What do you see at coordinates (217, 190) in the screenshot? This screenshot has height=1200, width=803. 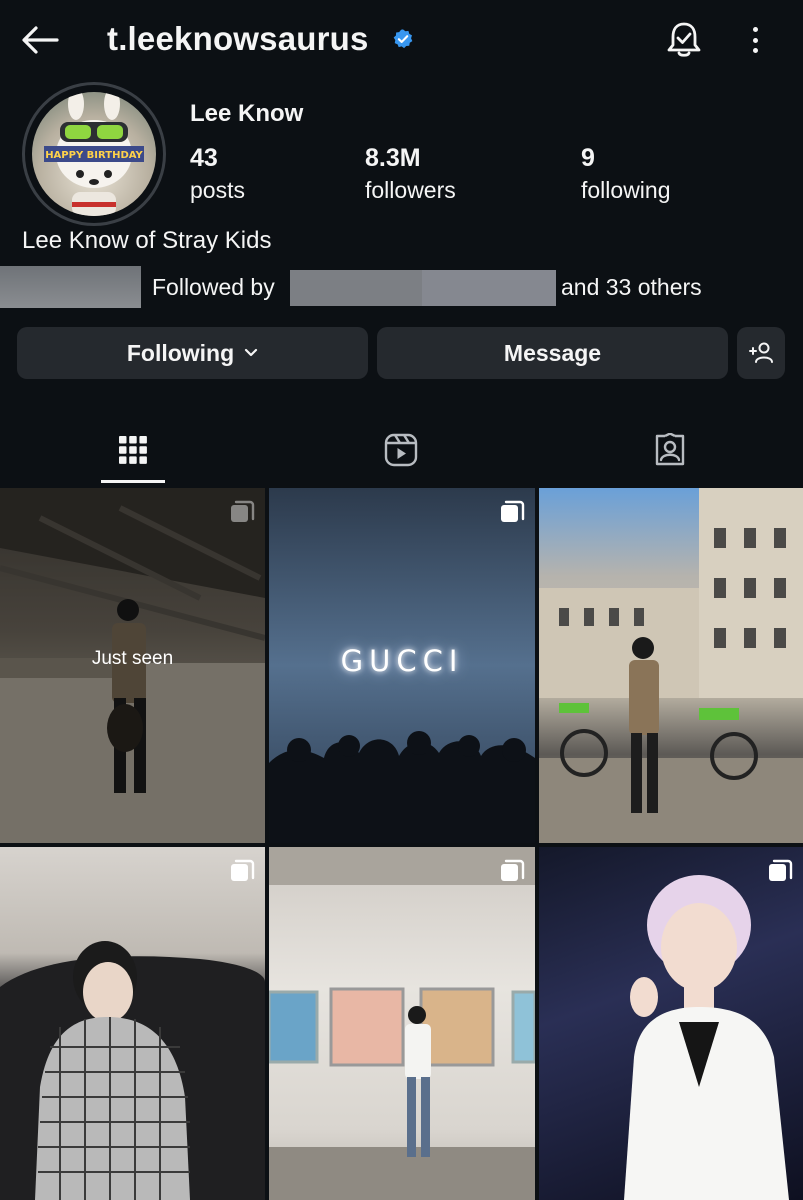 I see `posts-label: posts` at bounding box center [217, 190].